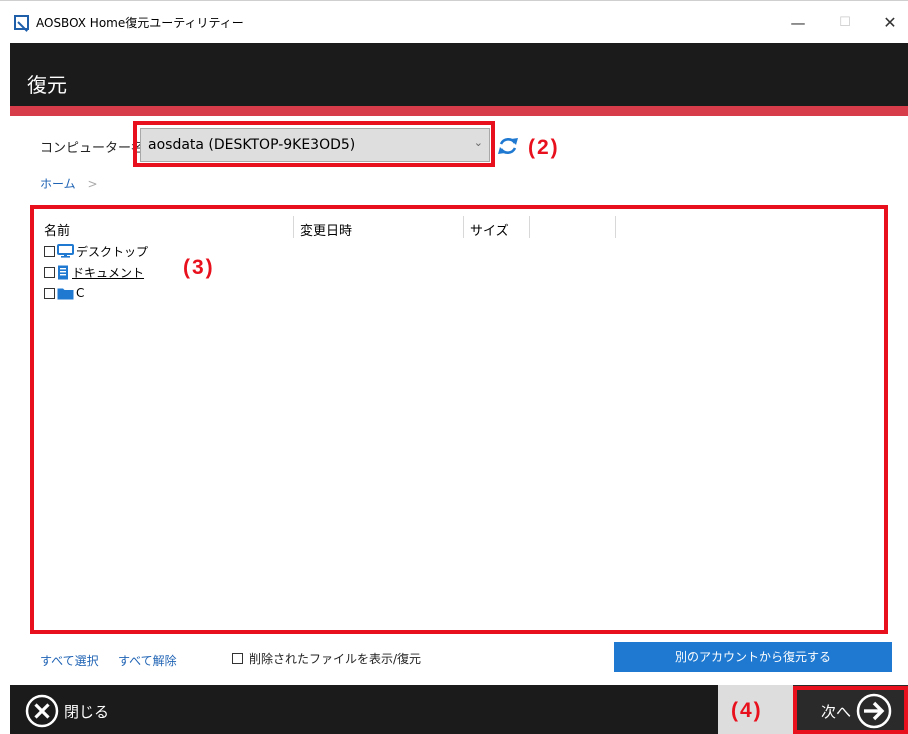  Describe the element at coordinates (335, 659) in the screenshot. I see `show-deleted-label: 削除されたファイルを表示/復元` at that location.